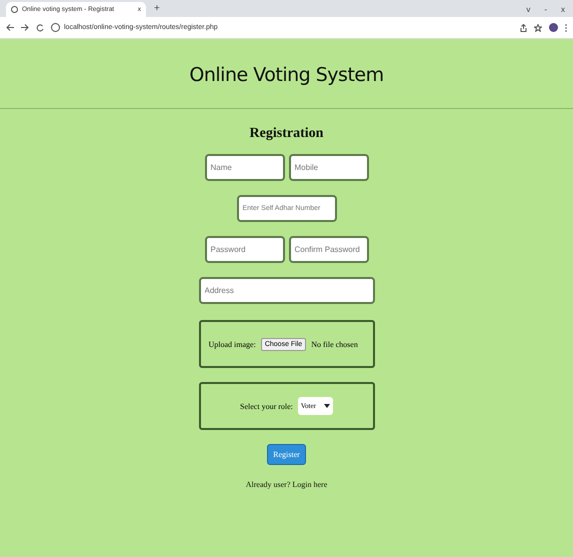 The width and height of the screenshot is (573, 557). Describe the element at coordinates (538, 28) in the screenshot. I see `star-icon` at that location.